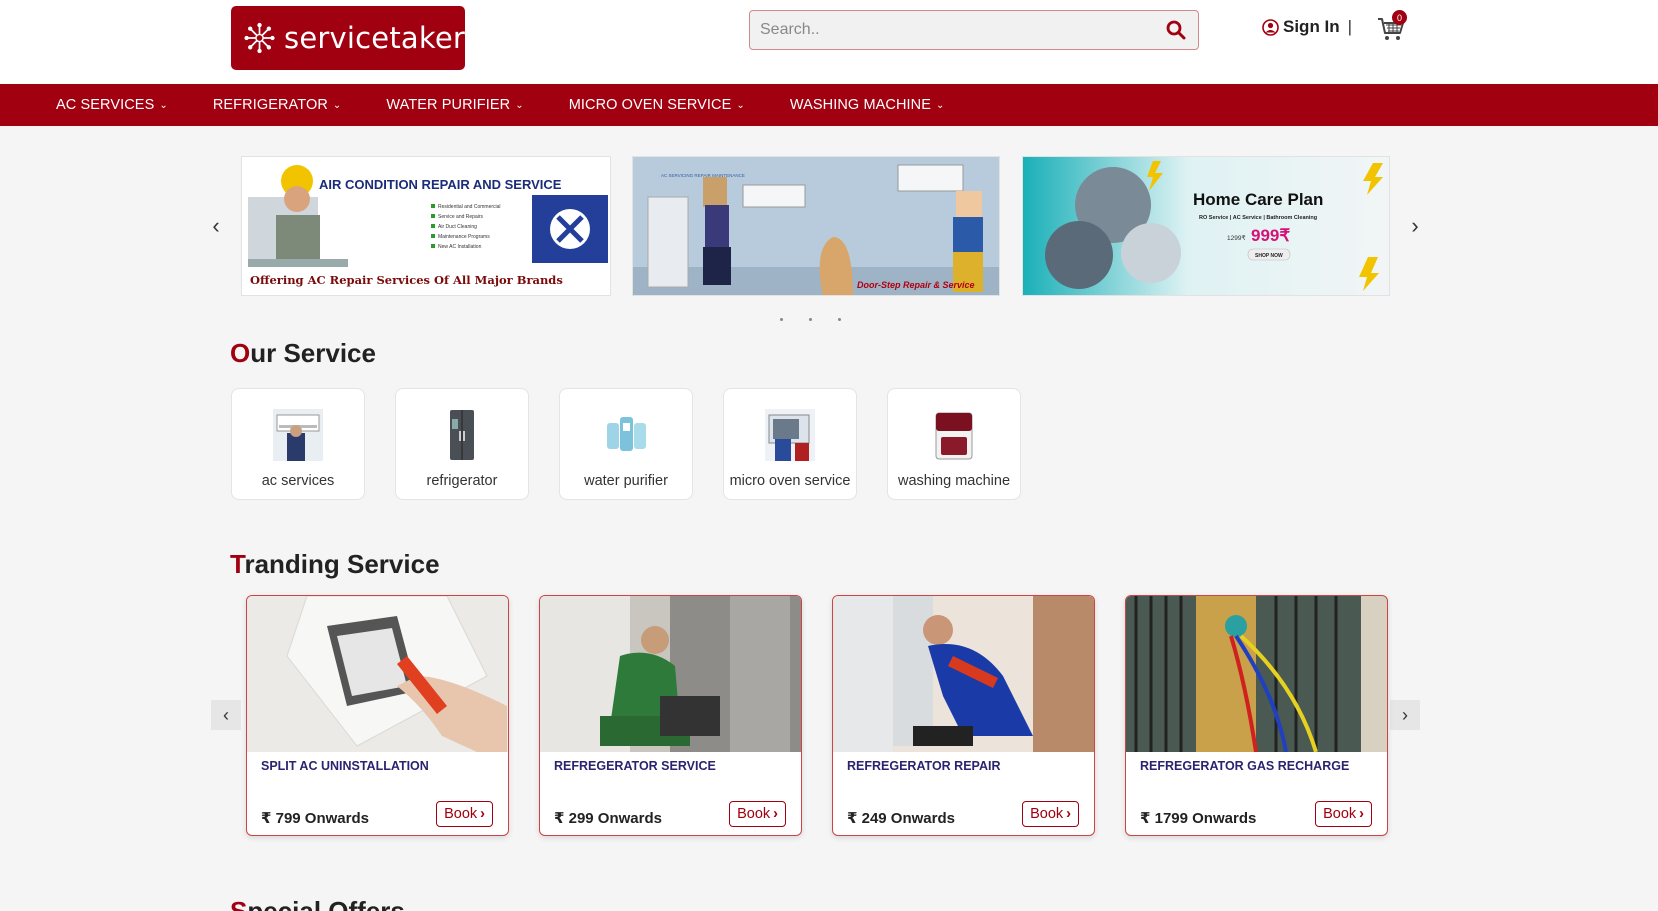  Describe the element at coordinates (1270, 235) in the screenshot. I see `banner-home-care-price: 999₹` at that location.